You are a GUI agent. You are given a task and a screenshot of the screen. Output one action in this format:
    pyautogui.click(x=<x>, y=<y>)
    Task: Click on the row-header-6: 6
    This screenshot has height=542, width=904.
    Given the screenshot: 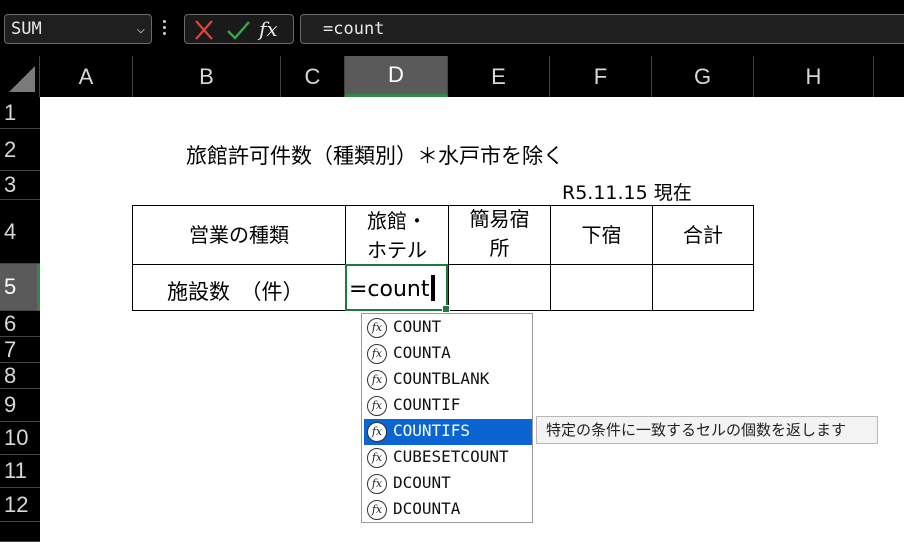 What is the action you would take?
    pyautogui.click(x=20, y=324)
    